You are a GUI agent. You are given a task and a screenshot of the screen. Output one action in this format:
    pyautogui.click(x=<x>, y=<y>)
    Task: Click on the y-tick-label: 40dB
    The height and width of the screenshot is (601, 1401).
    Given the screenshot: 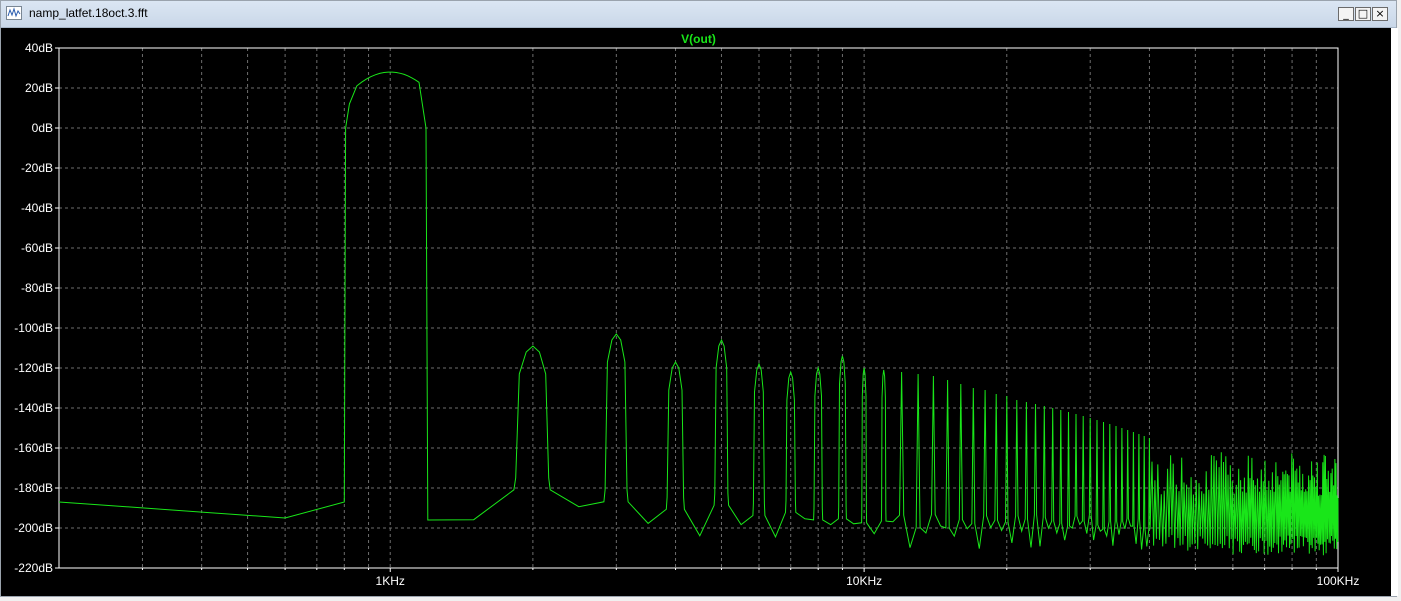 What is the action you would take?
    pyautogui.click(x=39, y=48)
    